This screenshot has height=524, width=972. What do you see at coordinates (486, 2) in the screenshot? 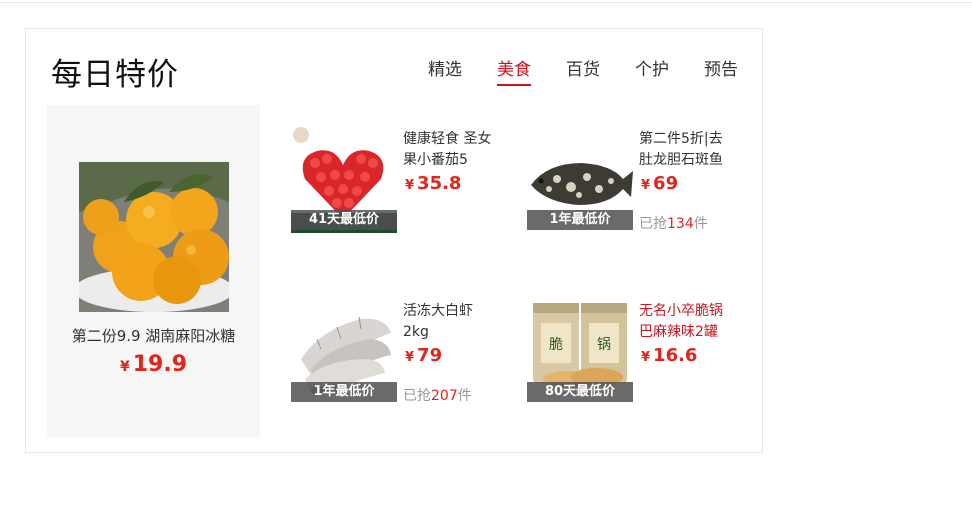
I see `top-divider` at bounding box center [486, 2].